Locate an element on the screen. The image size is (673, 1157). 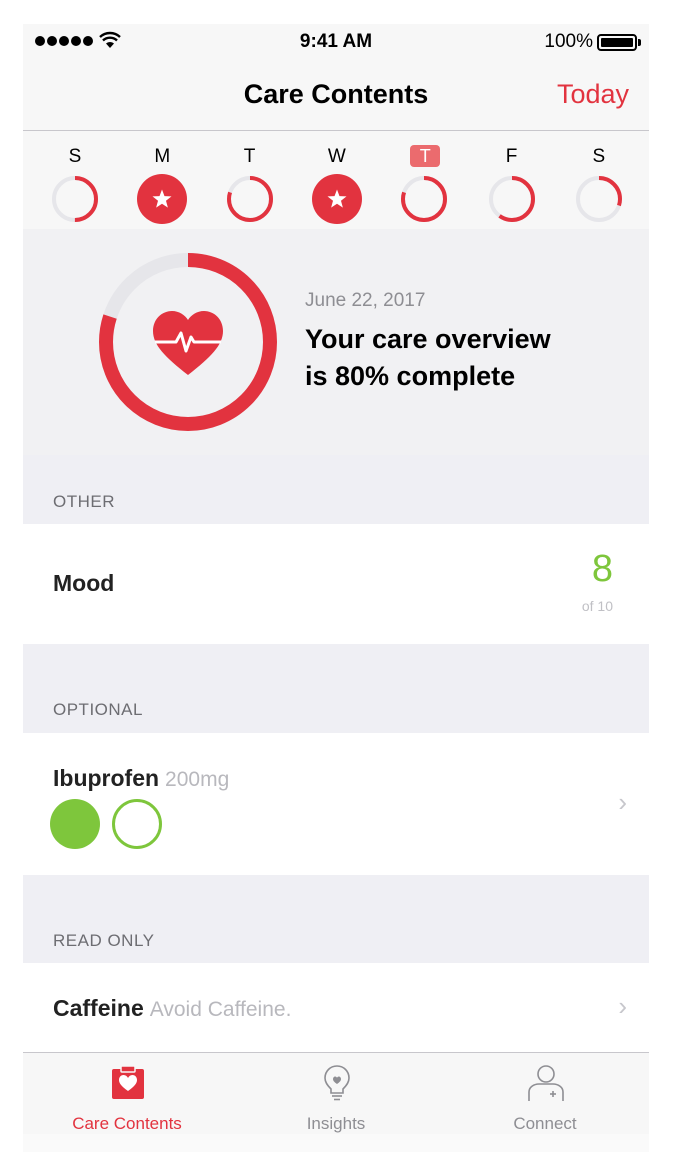
caffeine-note: Avoid Caffeine. is located at coordinates (220, 1009).